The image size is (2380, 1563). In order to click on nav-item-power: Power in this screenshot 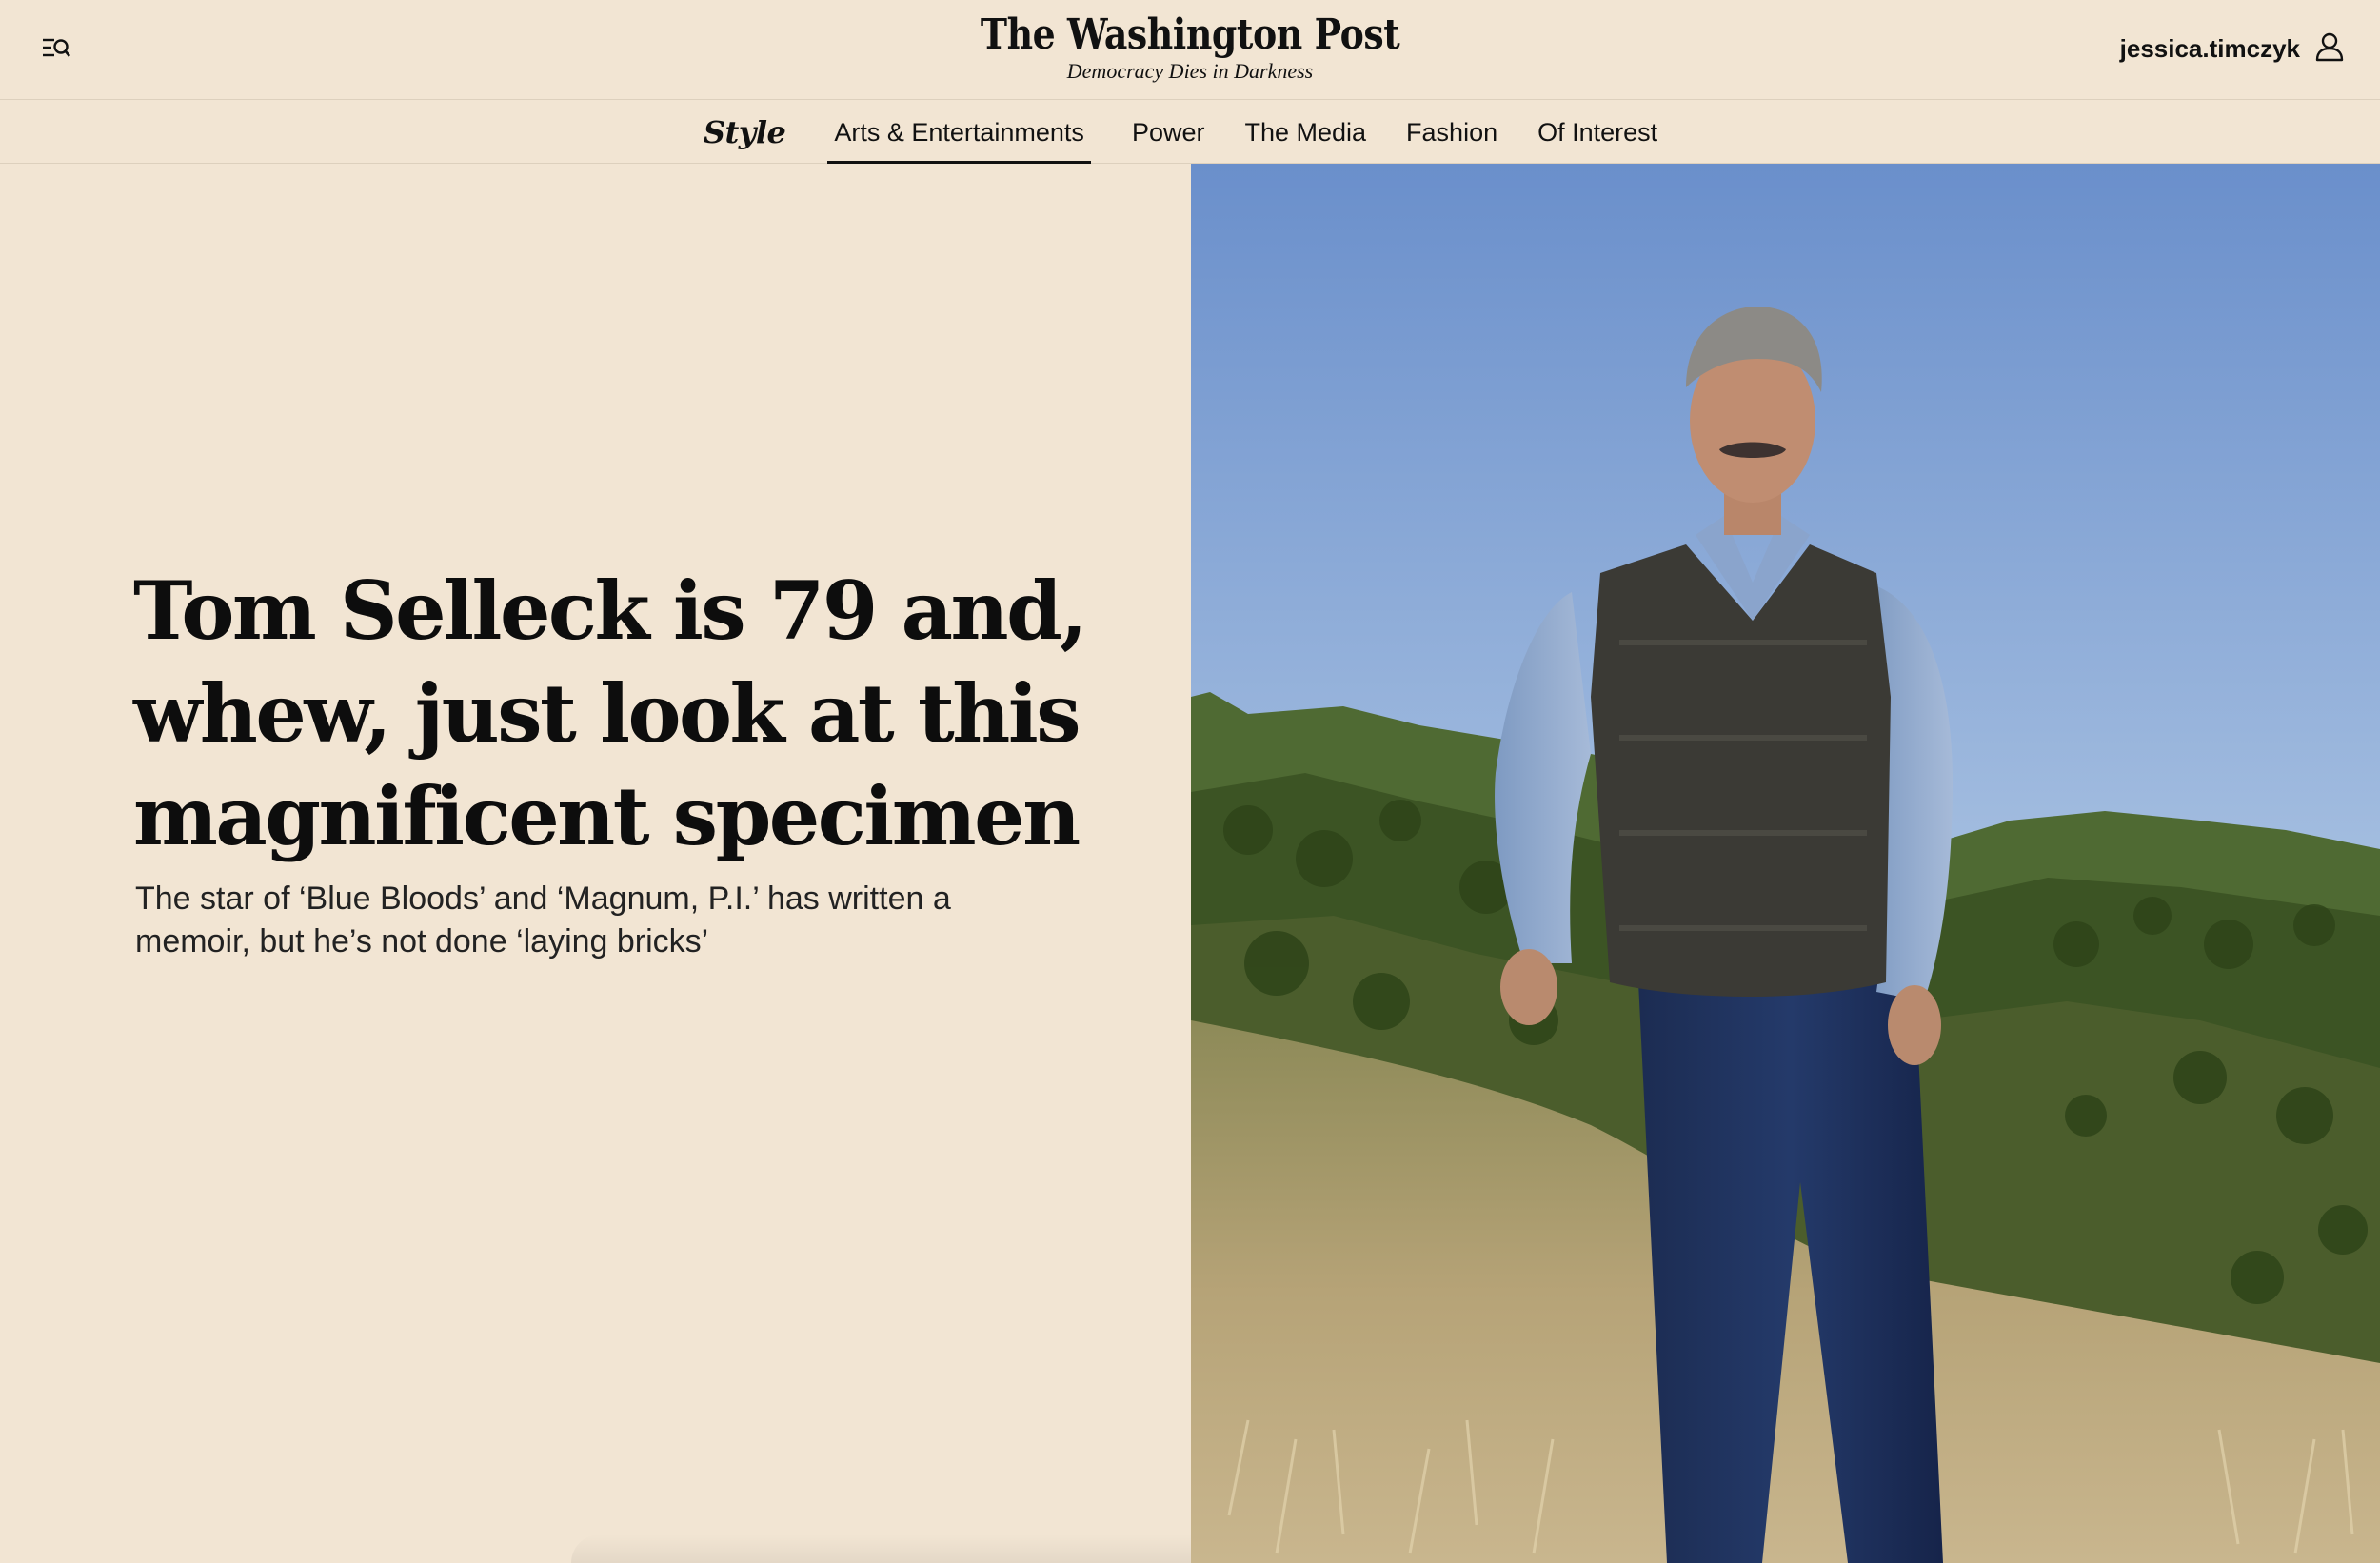, I will do `click(1168, 132)`.